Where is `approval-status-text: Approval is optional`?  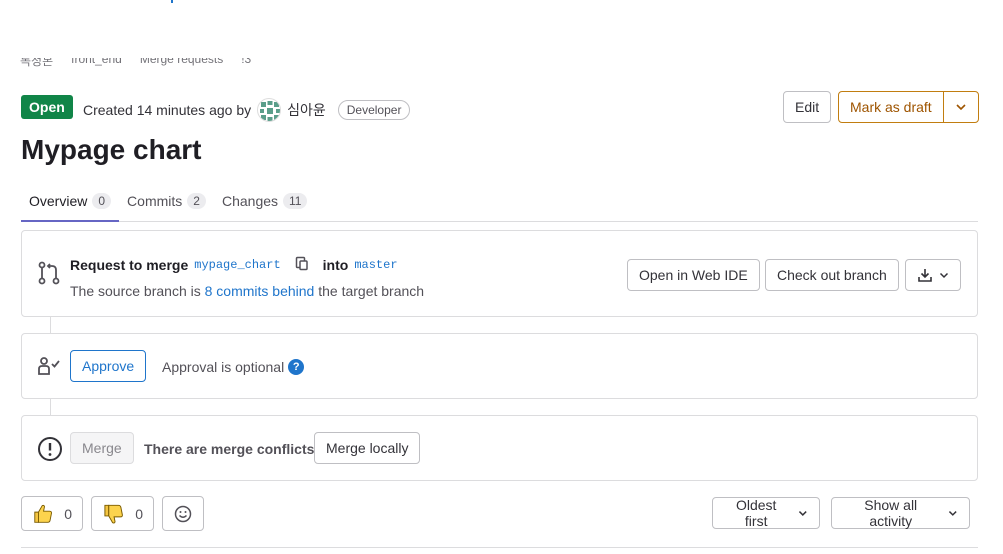 approval-status-text: Approval is optional is located at coordinates (223, 367).